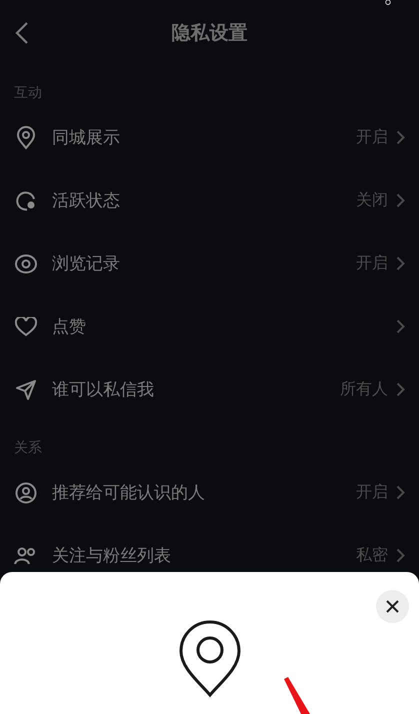  Describe the element at coordinates (69, 327) in the screenshot. I see `row-label: 点赞` at that location.